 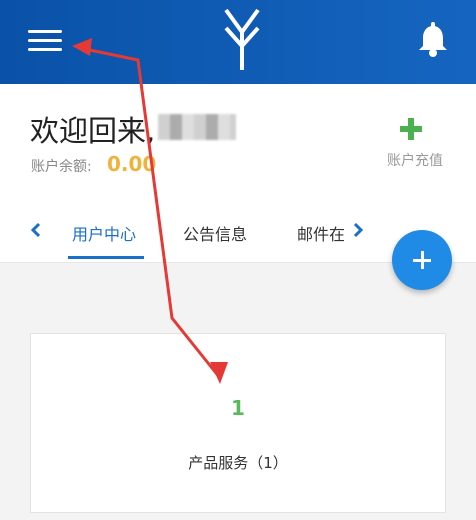 I want to click on chevron-right-icon, so click(x=358, y=230).